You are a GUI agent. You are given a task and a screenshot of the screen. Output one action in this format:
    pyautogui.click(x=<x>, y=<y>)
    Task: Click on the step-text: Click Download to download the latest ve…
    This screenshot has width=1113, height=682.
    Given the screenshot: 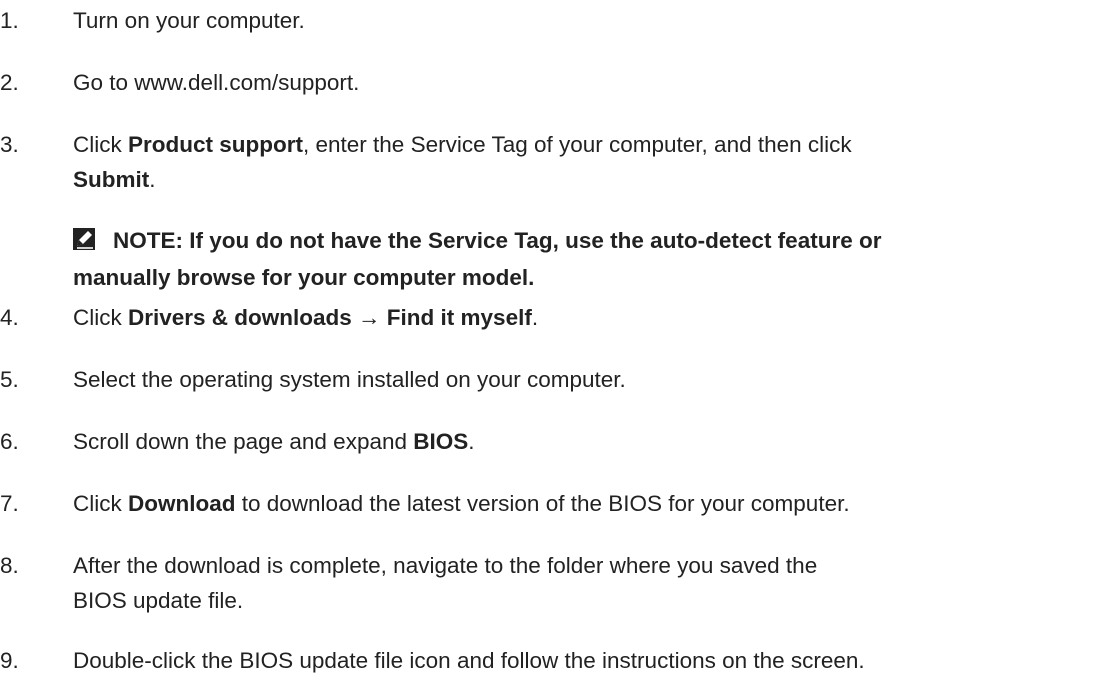 What is the action you would take?
    pyautogui.click(x=461, y=503)
    